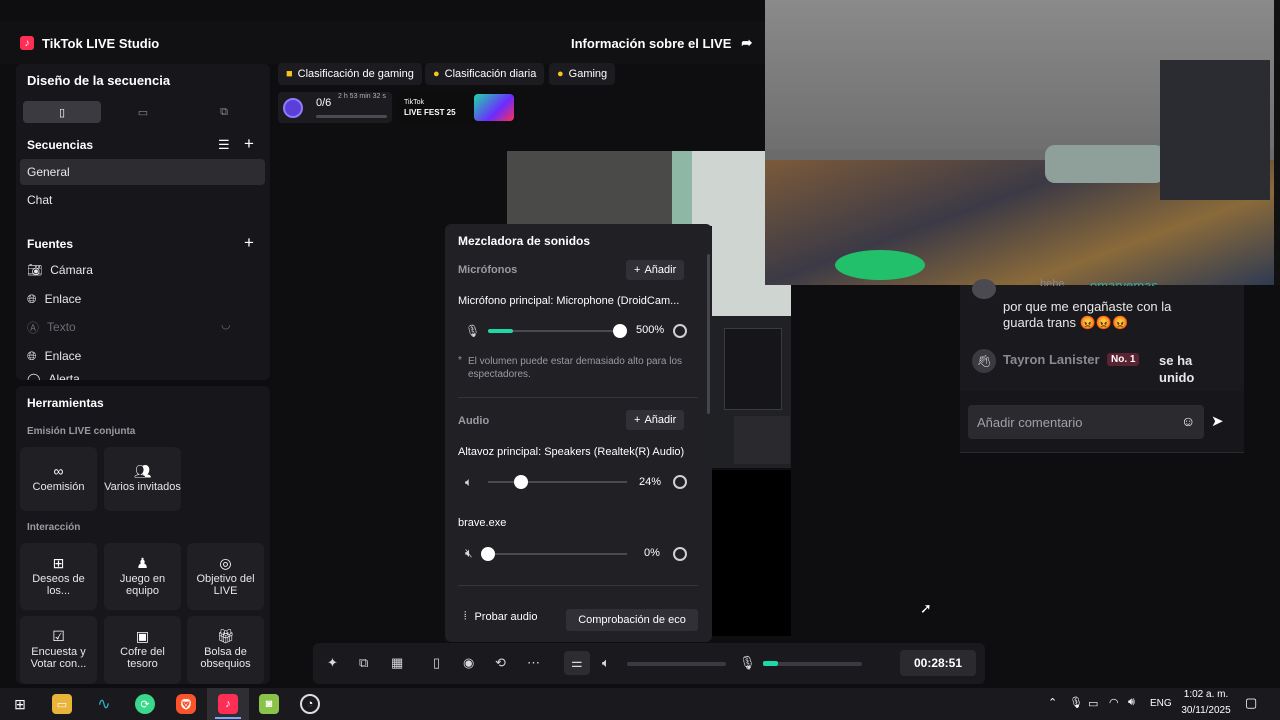 The height and width of the screenshot is (720, 1280). Describe the element at coordinates (363, 663) in the screenshot. I see `layout-switch-icon: ⧉` at that location.